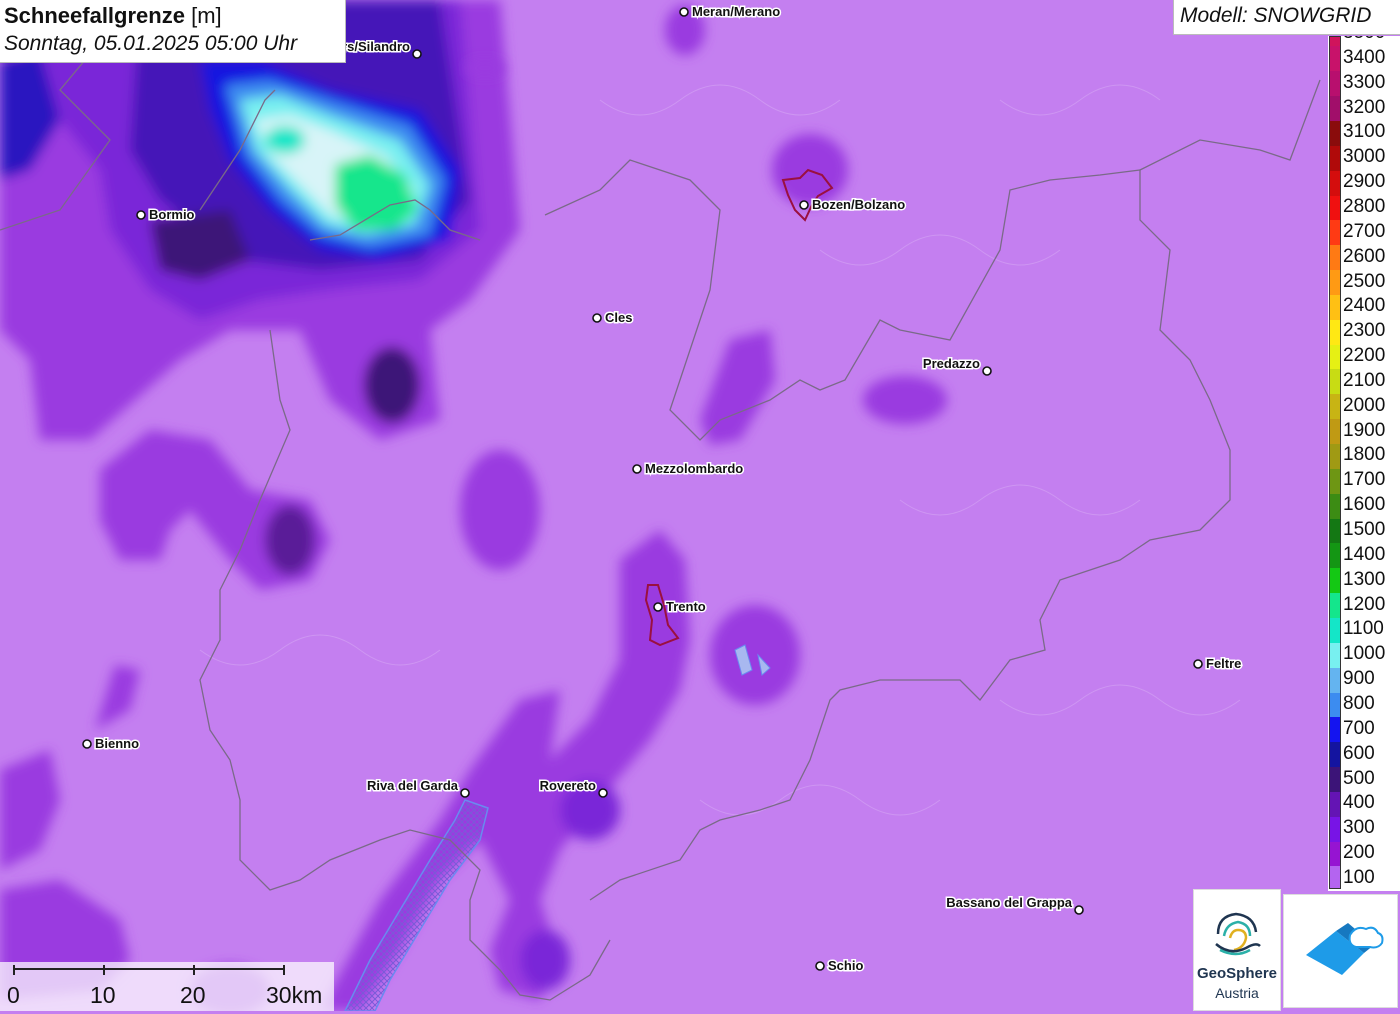 Image resolution: width=1400 pixels, height=1014 pixels. I want to click on city-mezzolombardo: Mezzolombardo, so click(688, 469).